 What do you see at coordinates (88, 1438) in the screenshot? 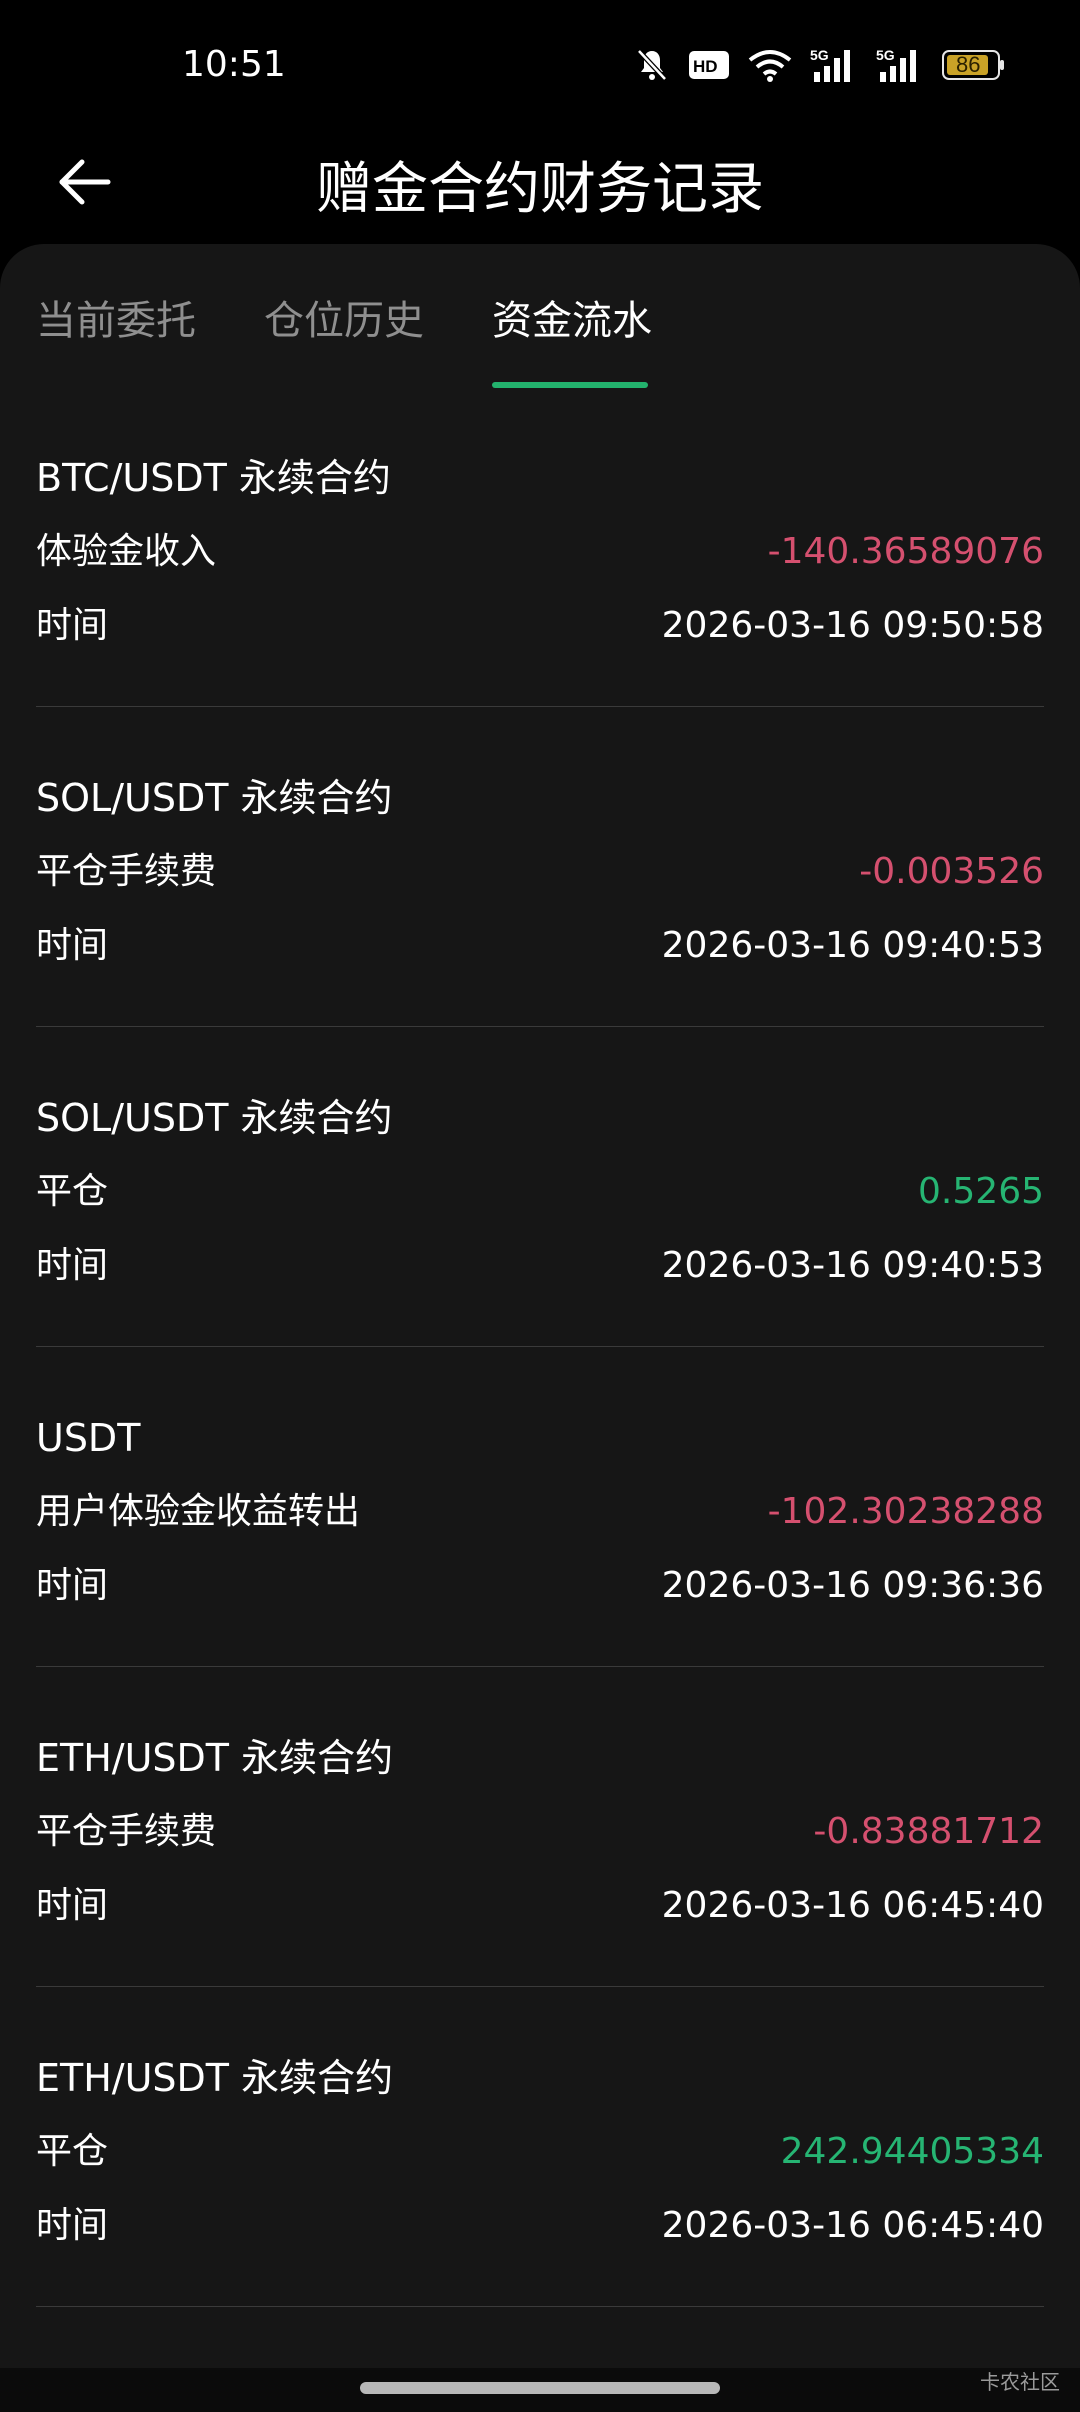
I see `record-pair: USDT` at bounding box center [88, 1438].